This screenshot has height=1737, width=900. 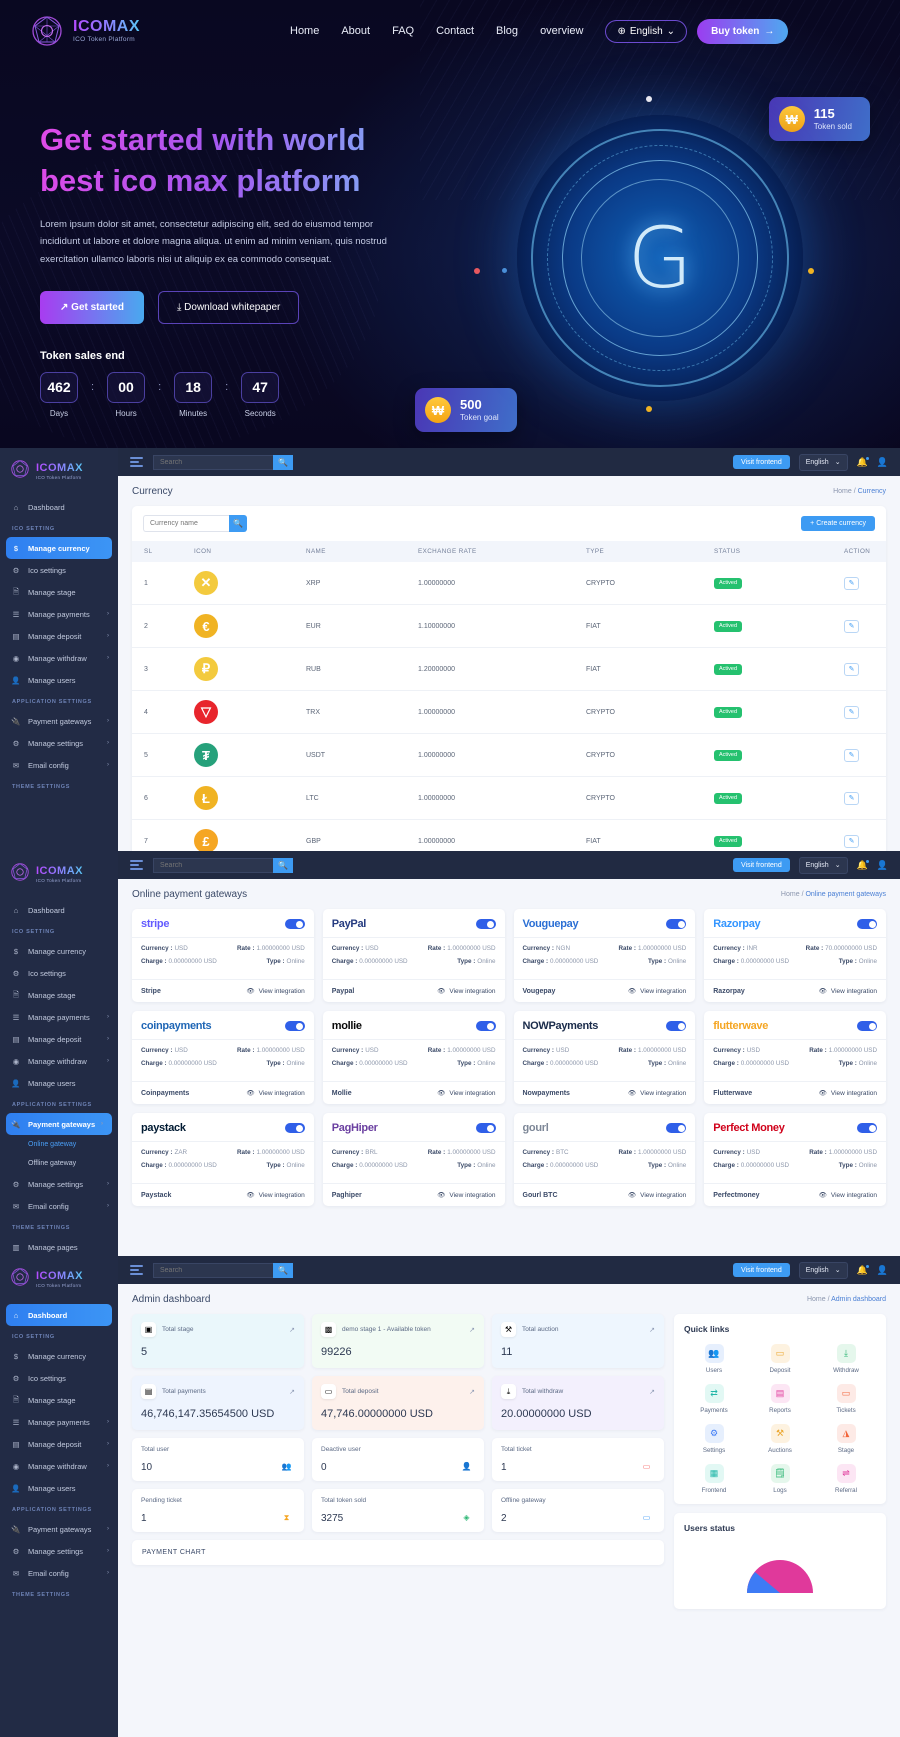 What do you see at coordinates (846, 1399) in the screenshot?
I see `quick-link-tickets: ▭ Tickets` at bounding box center [846, 1399].